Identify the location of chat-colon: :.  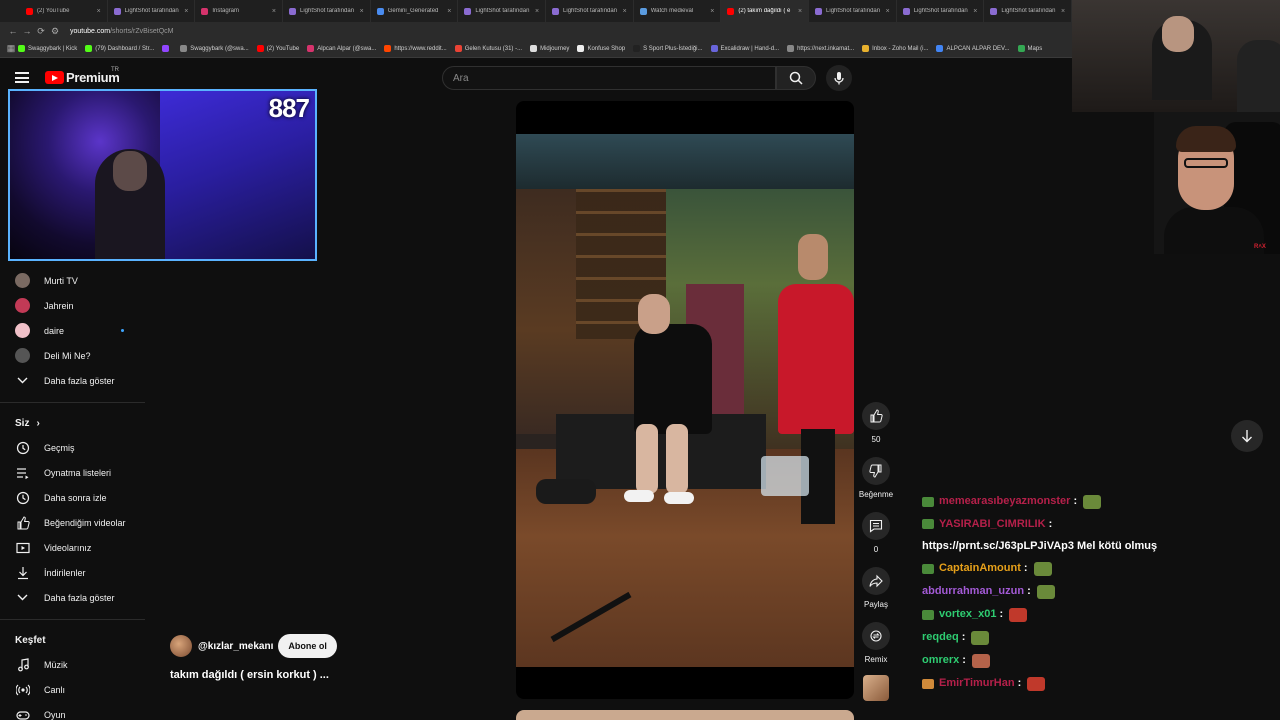
(1001, 614).